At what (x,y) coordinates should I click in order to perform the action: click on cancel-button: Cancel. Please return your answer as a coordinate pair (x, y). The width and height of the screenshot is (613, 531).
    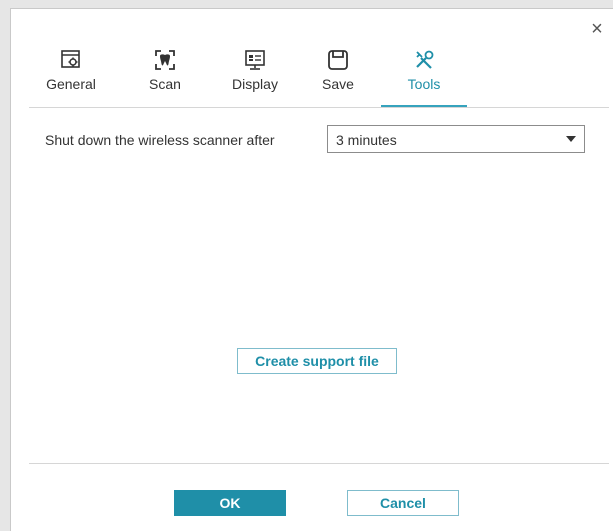
    Looking at the image, I should click on (403, 503).